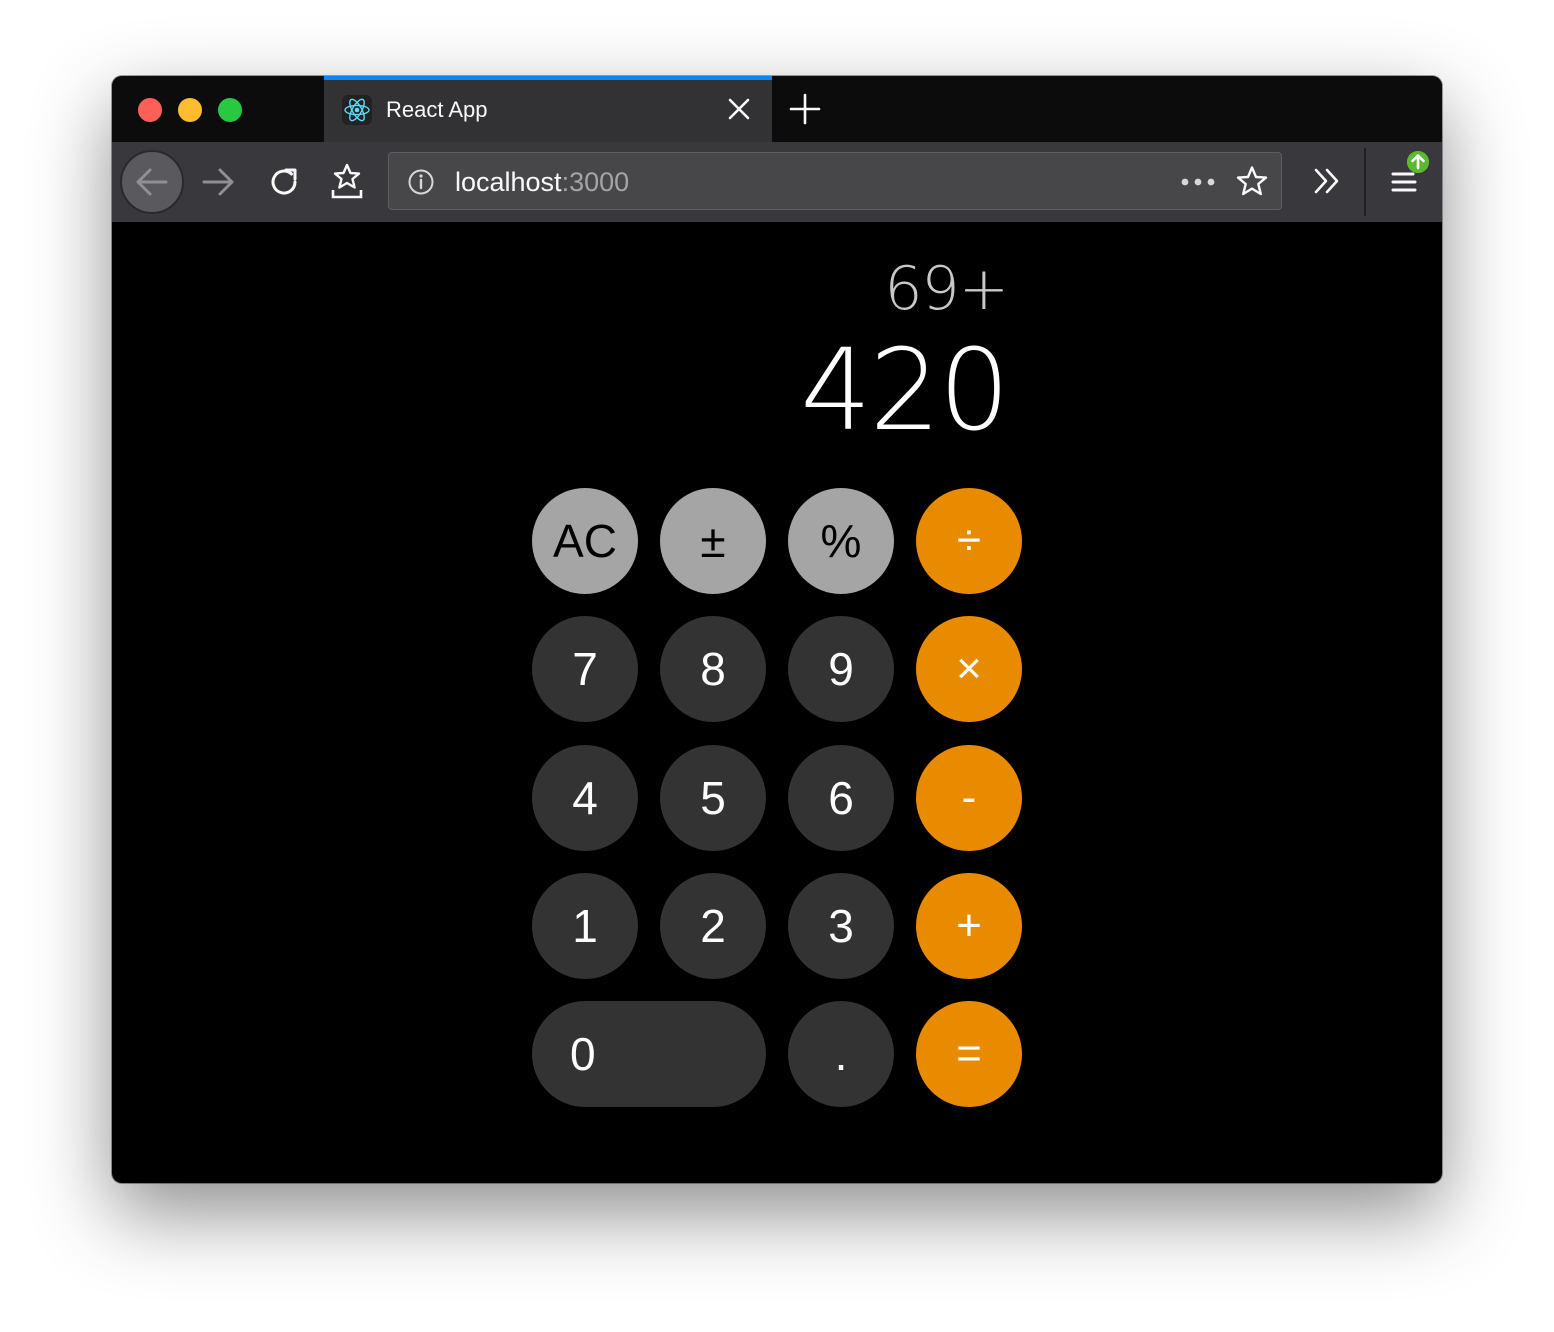  I want to click on decimal-button: ., so click(841, 1054).